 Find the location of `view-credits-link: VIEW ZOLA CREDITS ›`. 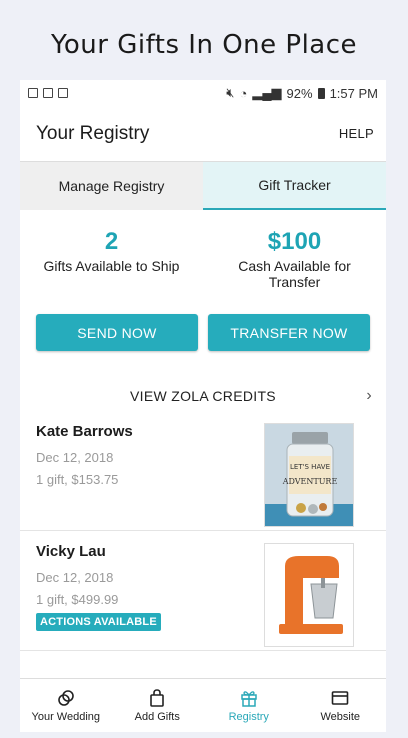

view-credits-link: VIEW ZOLA CREDITS › is located at coordinates (203, 396).